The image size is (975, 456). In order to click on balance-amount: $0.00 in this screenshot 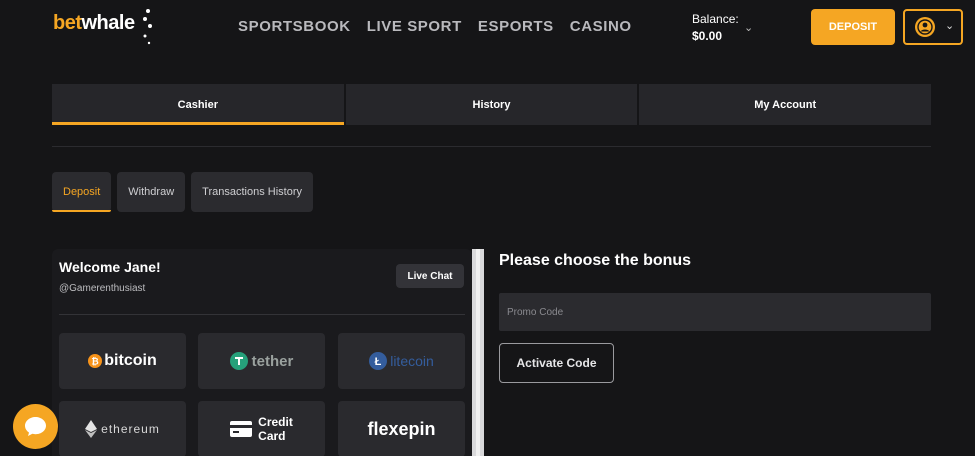, I will do `click(707, 36)`.